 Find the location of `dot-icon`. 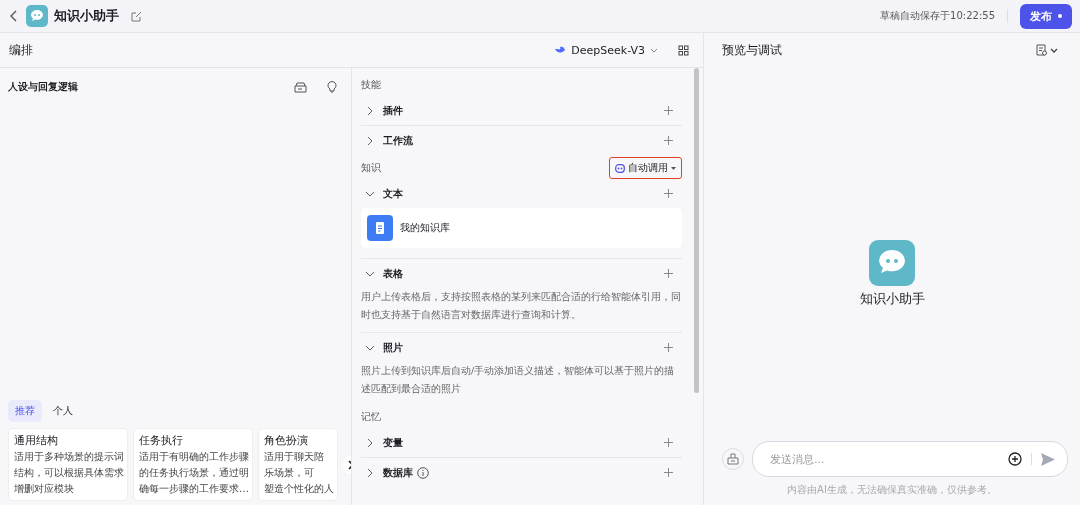

dot-icon is located at coordinates (1060, 16).